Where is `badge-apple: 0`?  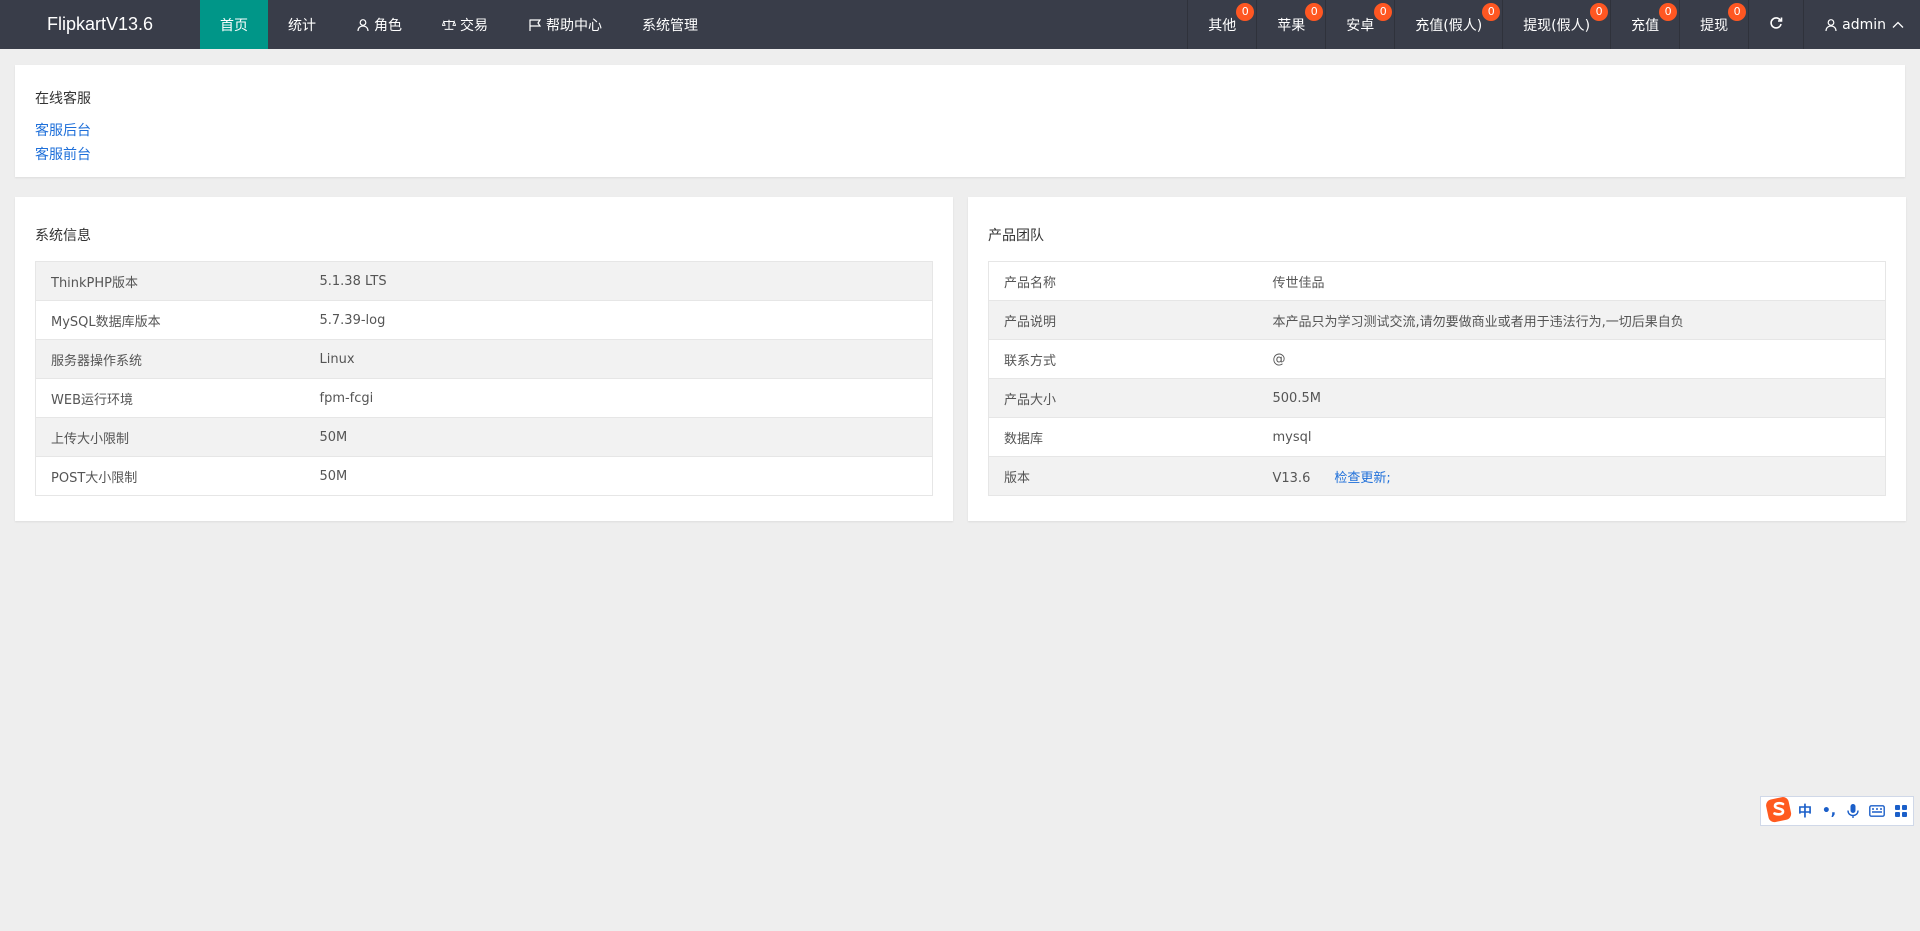 badge-apple: 0 is located at coordinates (1314, 12).